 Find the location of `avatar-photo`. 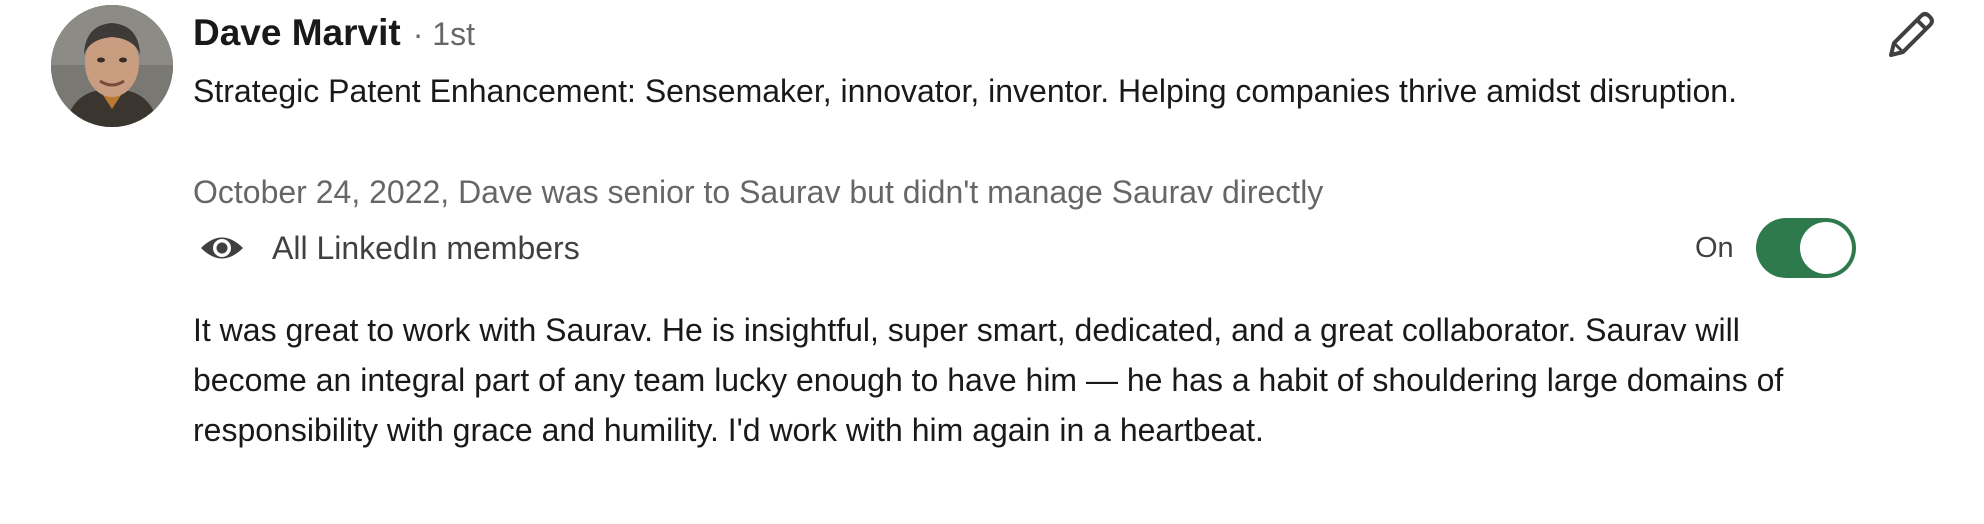

avatar-photo is located at coordinates (112, 66).